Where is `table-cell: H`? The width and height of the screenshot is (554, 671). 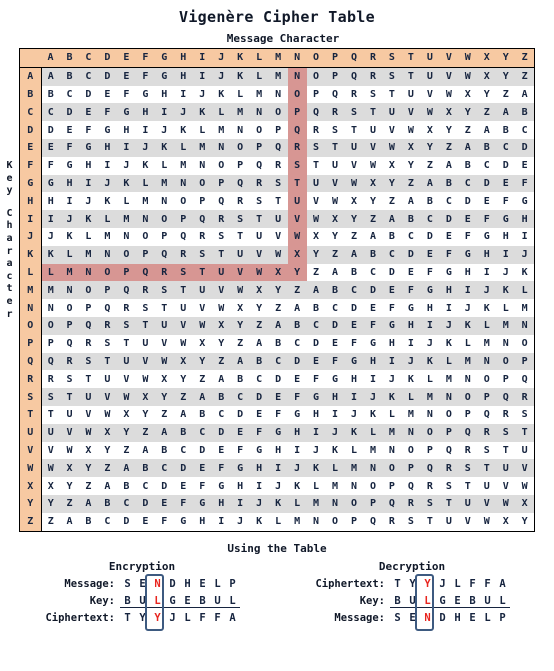 table-cell: H is located at coordinates (373, 361).